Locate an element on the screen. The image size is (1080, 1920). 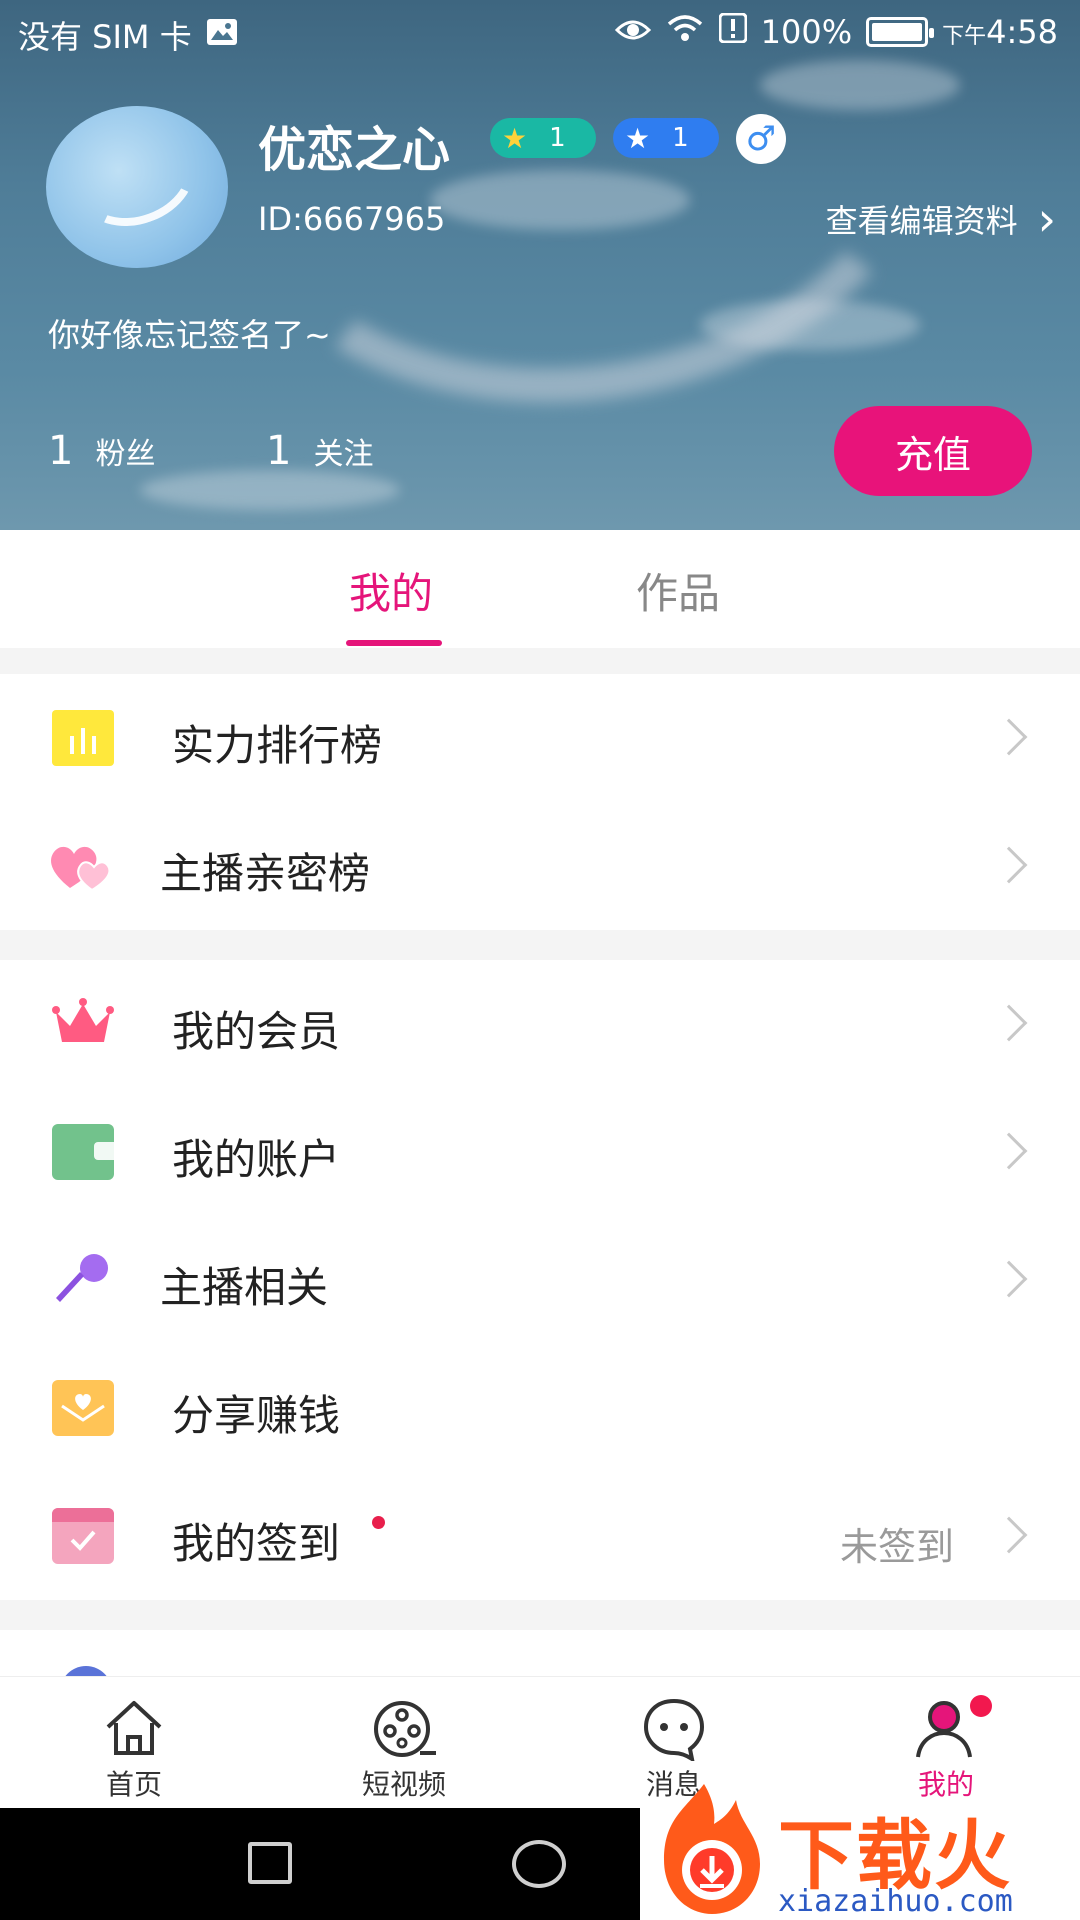
profile-tabs: 我的 作品 is located at coordinates (540, 589).